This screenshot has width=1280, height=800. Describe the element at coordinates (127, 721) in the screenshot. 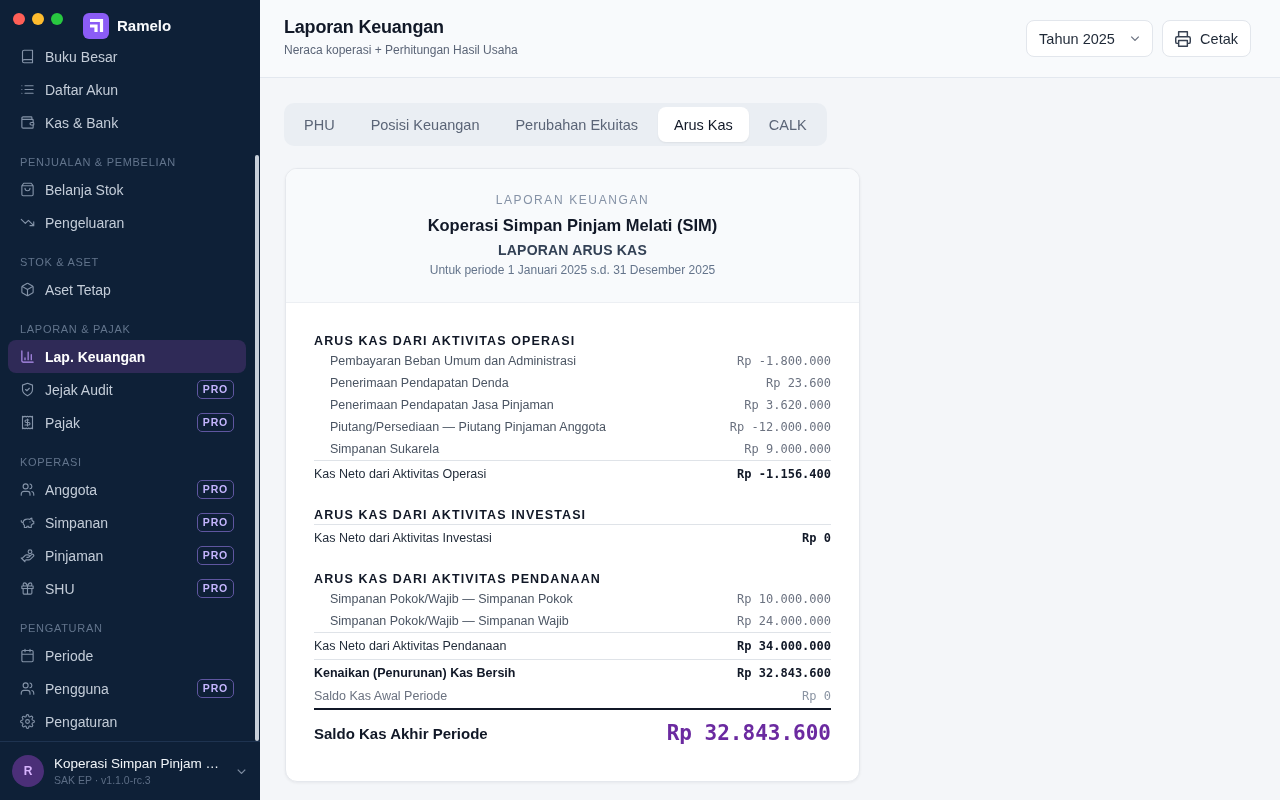

I see `nav-item: Pengaturan` at that location.